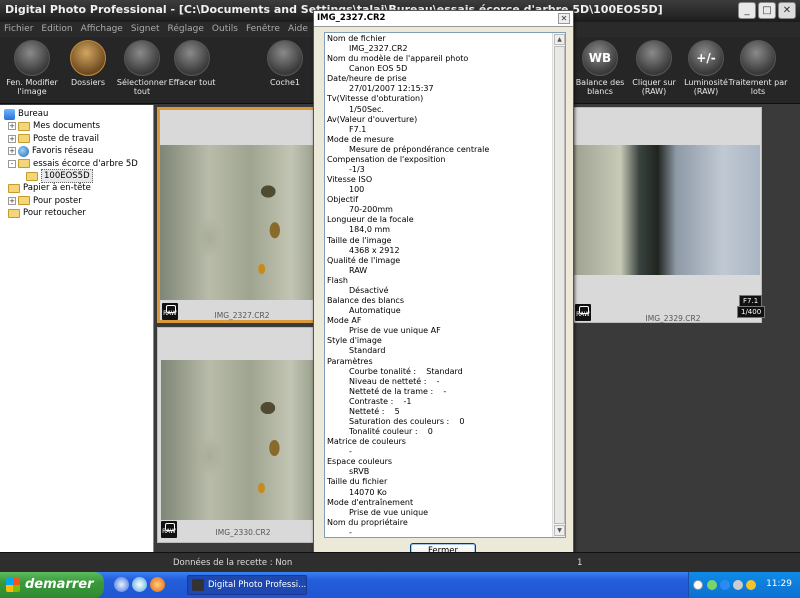  Describe the element at coordinates (242, 435) in the screenshot. I see `thumbnail-img-2330: RAW IMG_2330.CR2` at that location.